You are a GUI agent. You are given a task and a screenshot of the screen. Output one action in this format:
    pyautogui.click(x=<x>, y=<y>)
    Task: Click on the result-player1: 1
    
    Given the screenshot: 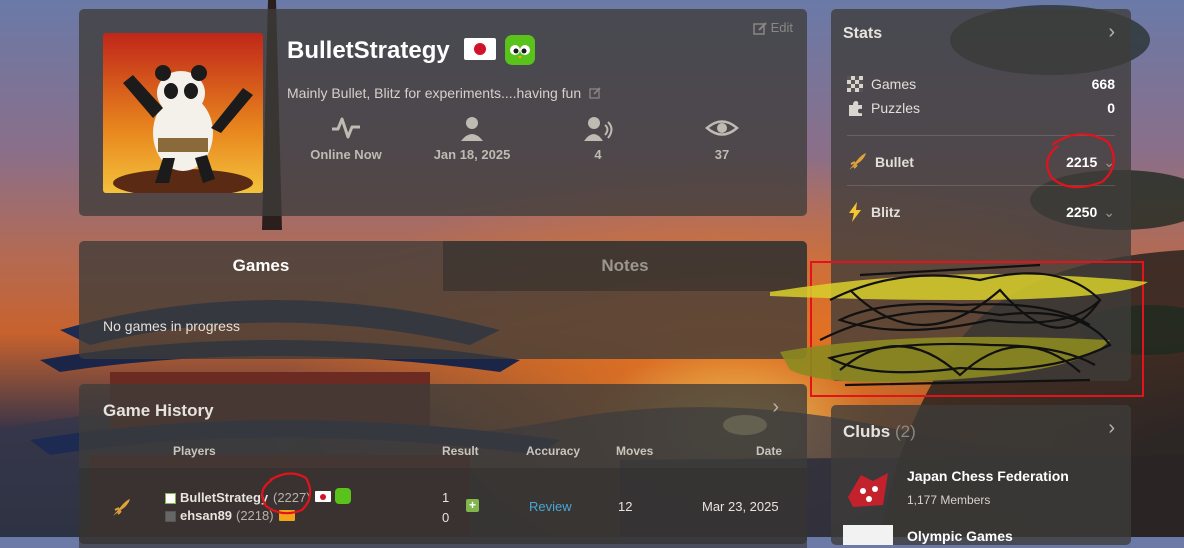 What is the action you would take?
    pyautogui.click(x=446, y=497)
    